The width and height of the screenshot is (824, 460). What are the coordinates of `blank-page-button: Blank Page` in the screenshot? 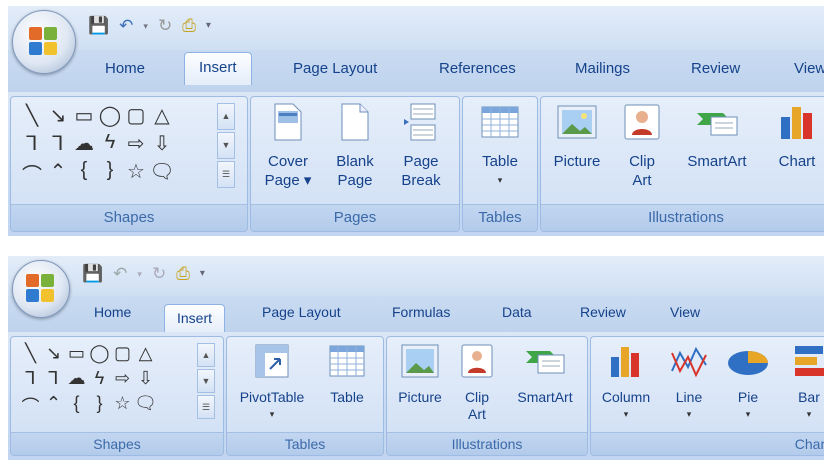 It's located at (355, 146).